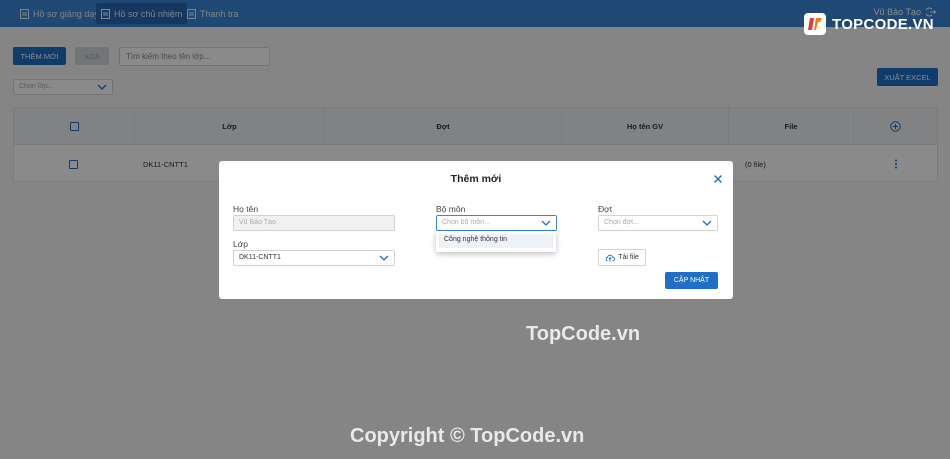 The image size is (950, 459). Describe the element at coordinates (257, 222) in the screenshot. I see `name-value: Vũ Bảo Tạo` at that location.